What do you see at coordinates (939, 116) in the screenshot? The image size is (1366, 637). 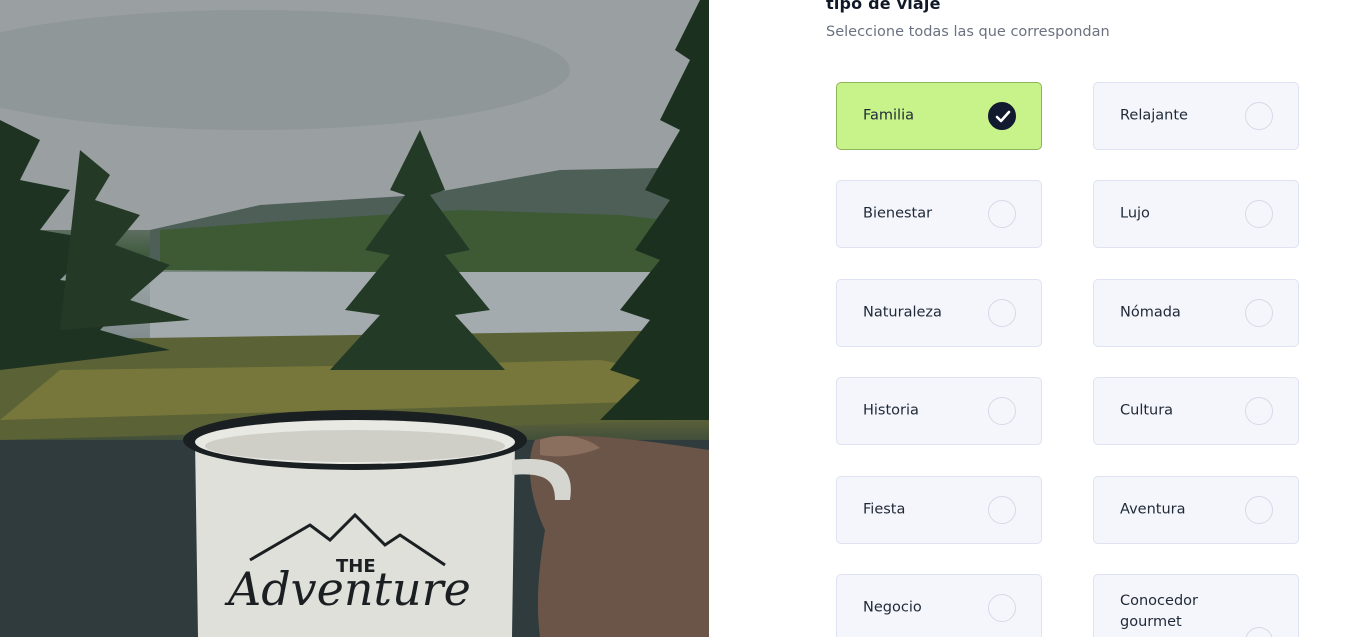 I see `option-familia: Familia` at bounding box center [939, 116].